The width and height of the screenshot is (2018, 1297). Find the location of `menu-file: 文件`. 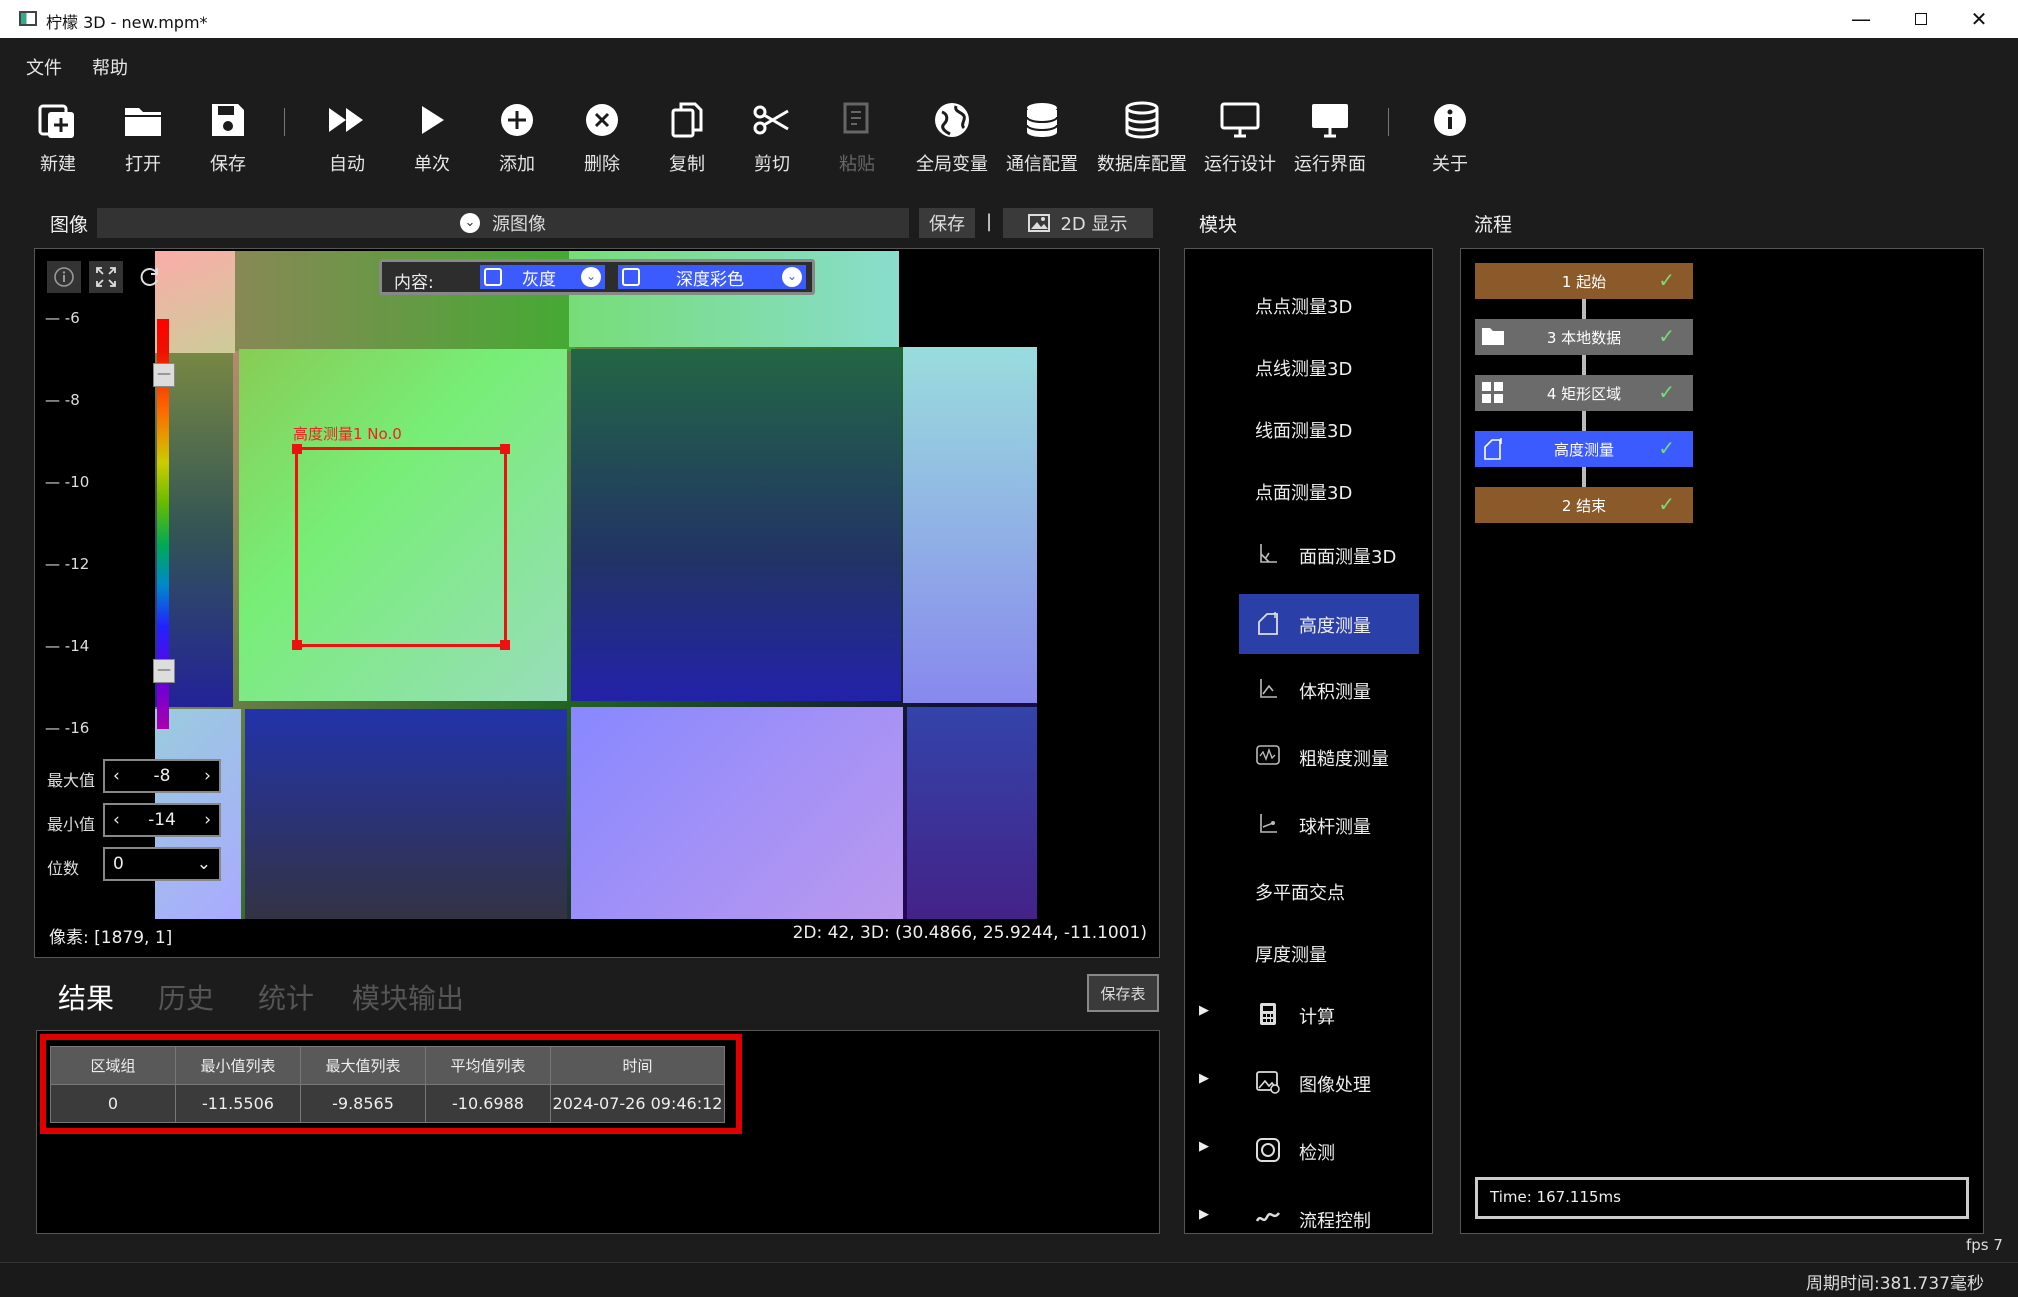

menu-file: 文件 is located at coordinates (44, 67).